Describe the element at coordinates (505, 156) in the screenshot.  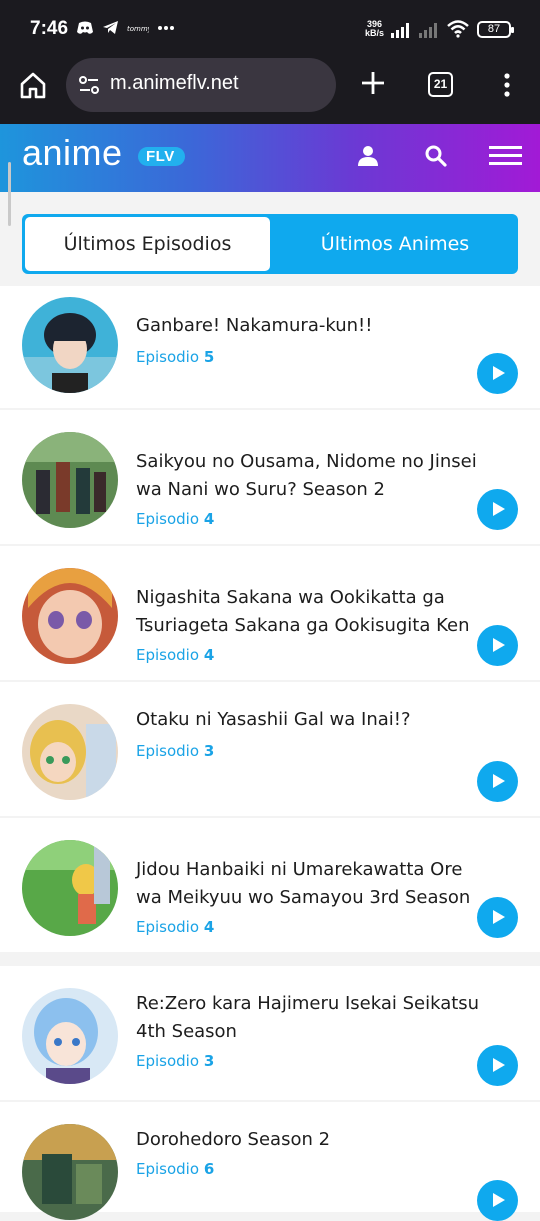
I see `hamburger-menu-icon` at that location.